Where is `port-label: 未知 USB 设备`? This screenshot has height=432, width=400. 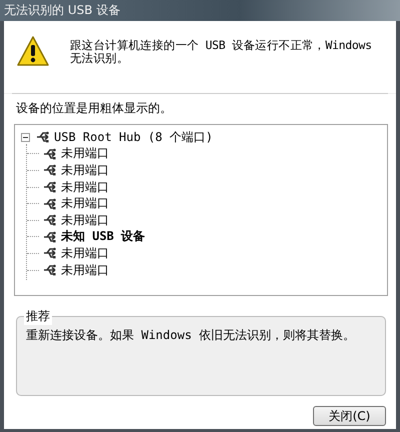
port-label: 未知 USB 设备 is located at coordinates (103, 237).